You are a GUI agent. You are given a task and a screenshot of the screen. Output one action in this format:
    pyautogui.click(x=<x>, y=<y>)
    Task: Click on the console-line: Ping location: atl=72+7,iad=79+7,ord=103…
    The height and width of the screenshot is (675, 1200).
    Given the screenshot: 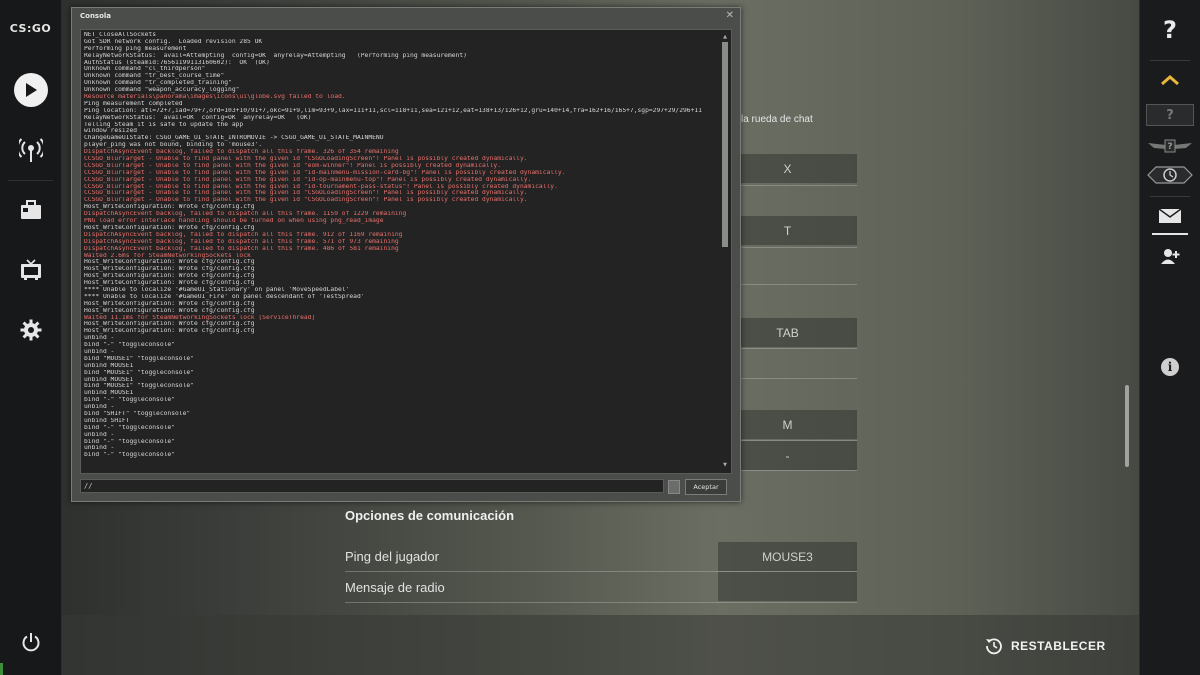 What is the action you would take?
    pyautogui.click(x=393, y=110)
    